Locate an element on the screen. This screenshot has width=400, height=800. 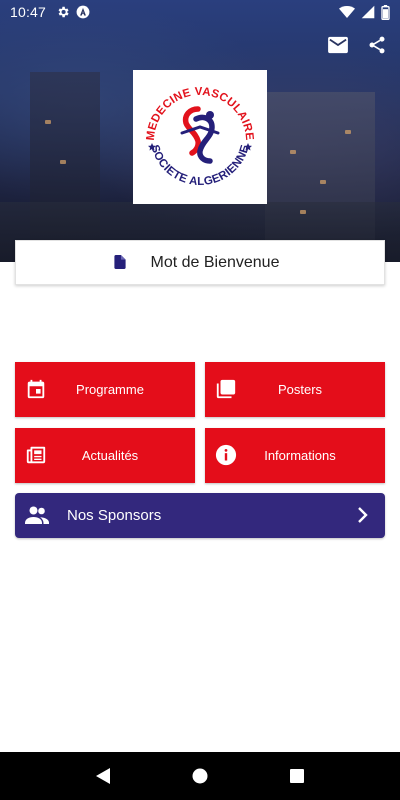
welcome-message-label: Mot de Bienvenue is located at coordinates (215, 262).